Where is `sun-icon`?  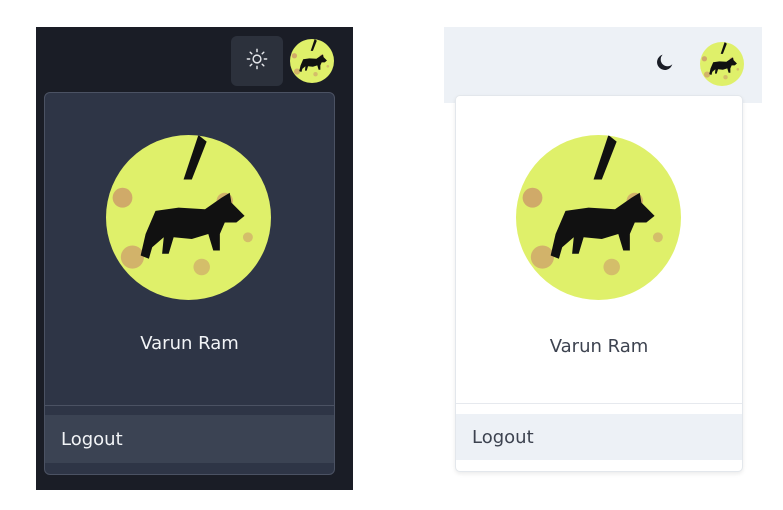
sun-icon is located at coordinates (257, 61).